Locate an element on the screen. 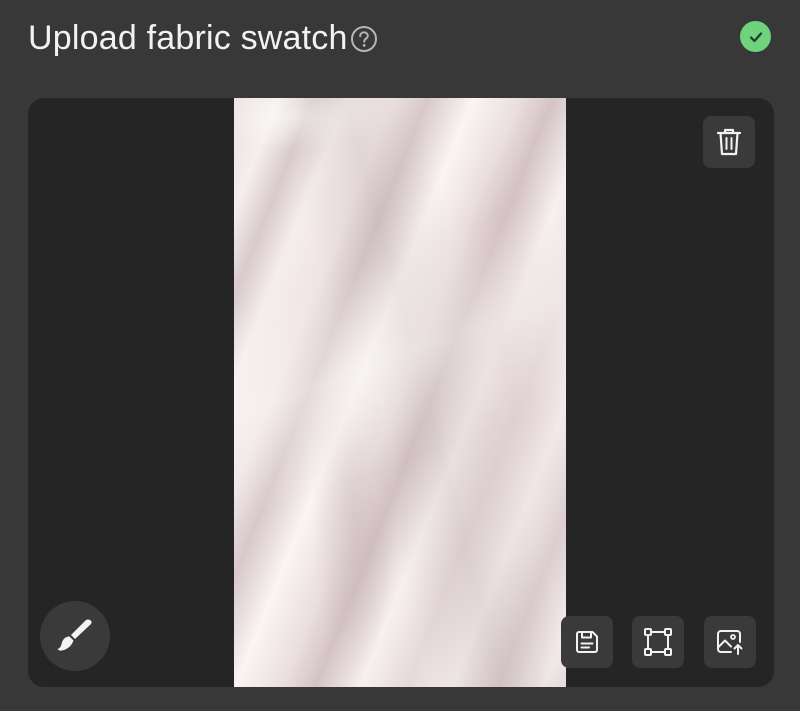 Image resolution: width=800 pixels, height=711 pixels. brush-button is located at coordinates (75, 636).